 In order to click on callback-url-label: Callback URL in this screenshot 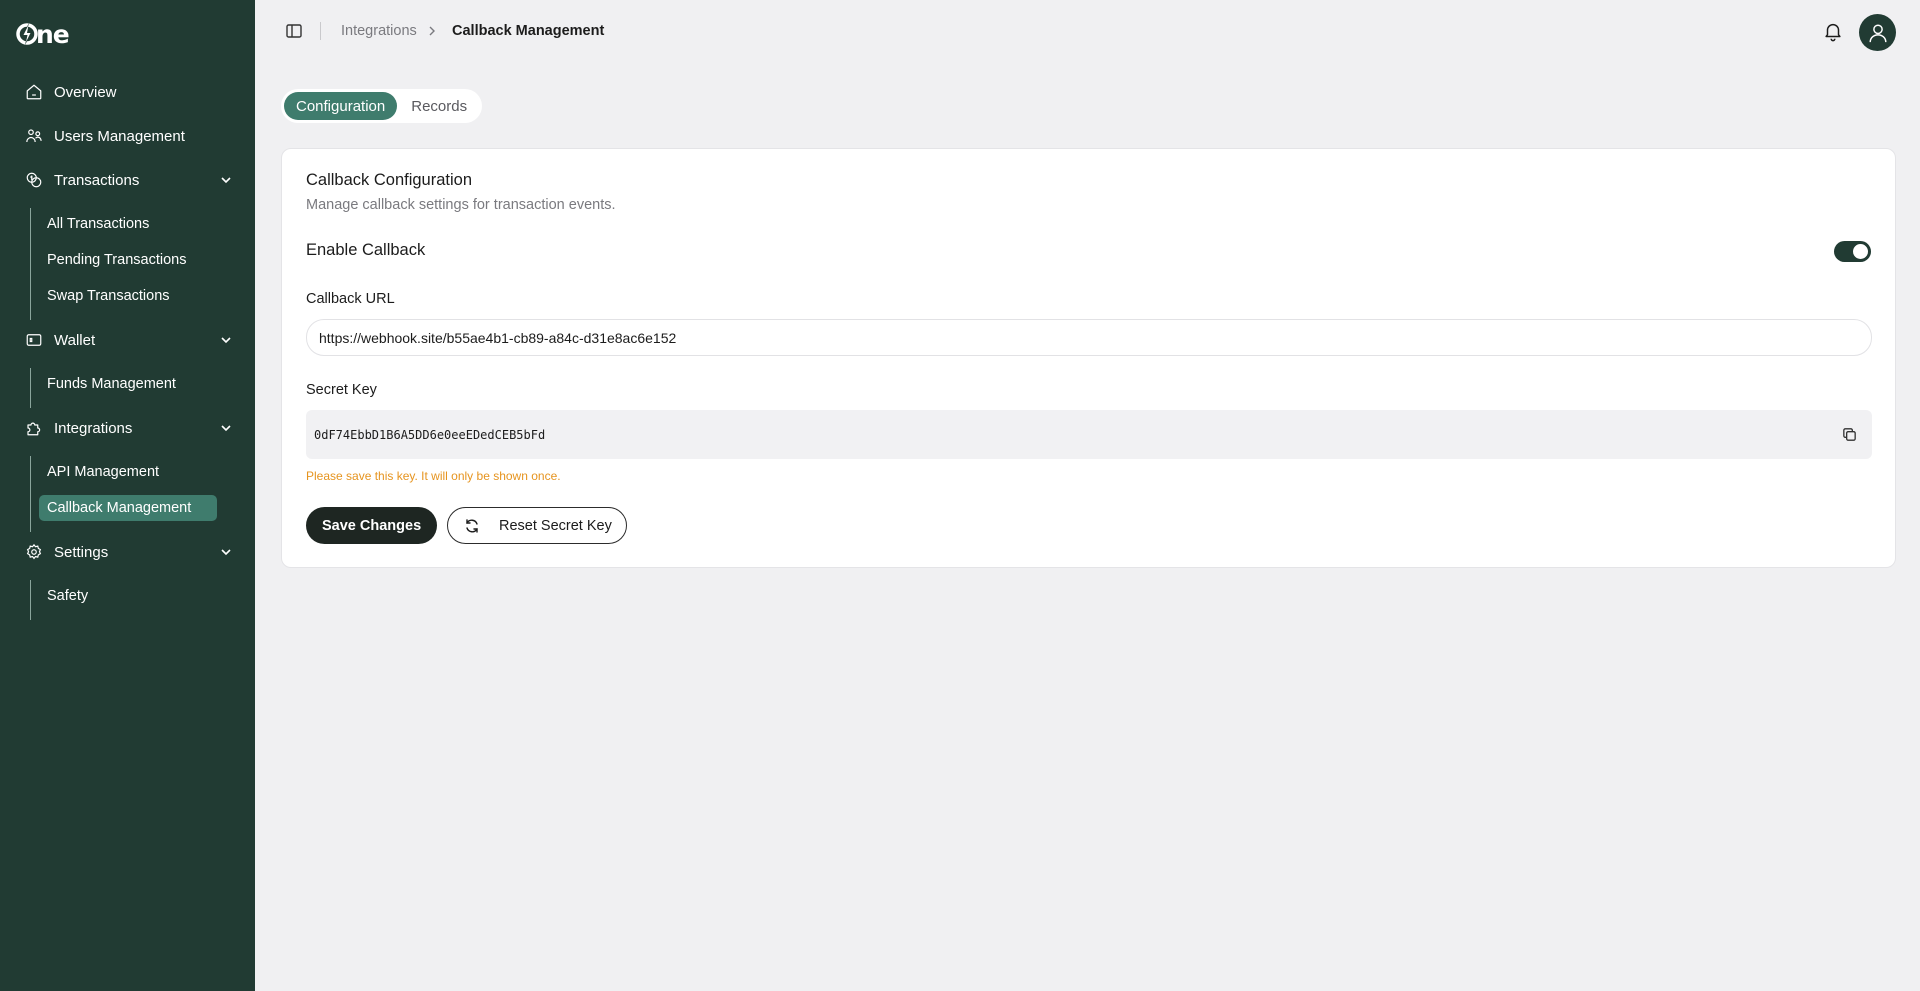, I will do `click(350, 299)`.